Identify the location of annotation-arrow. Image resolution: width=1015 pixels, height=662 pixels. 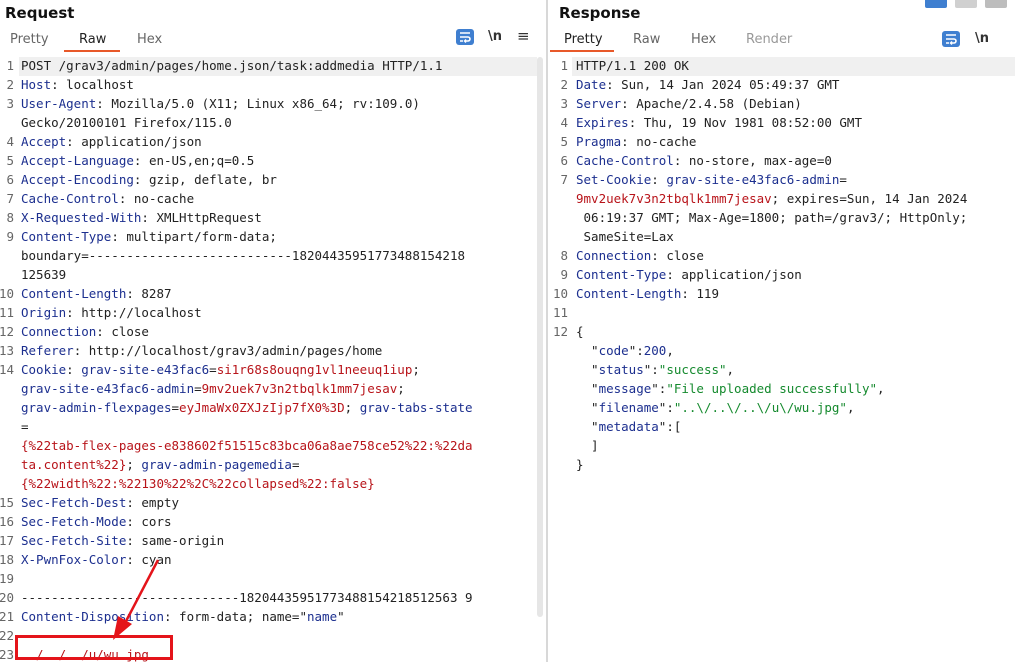
(136, 599).